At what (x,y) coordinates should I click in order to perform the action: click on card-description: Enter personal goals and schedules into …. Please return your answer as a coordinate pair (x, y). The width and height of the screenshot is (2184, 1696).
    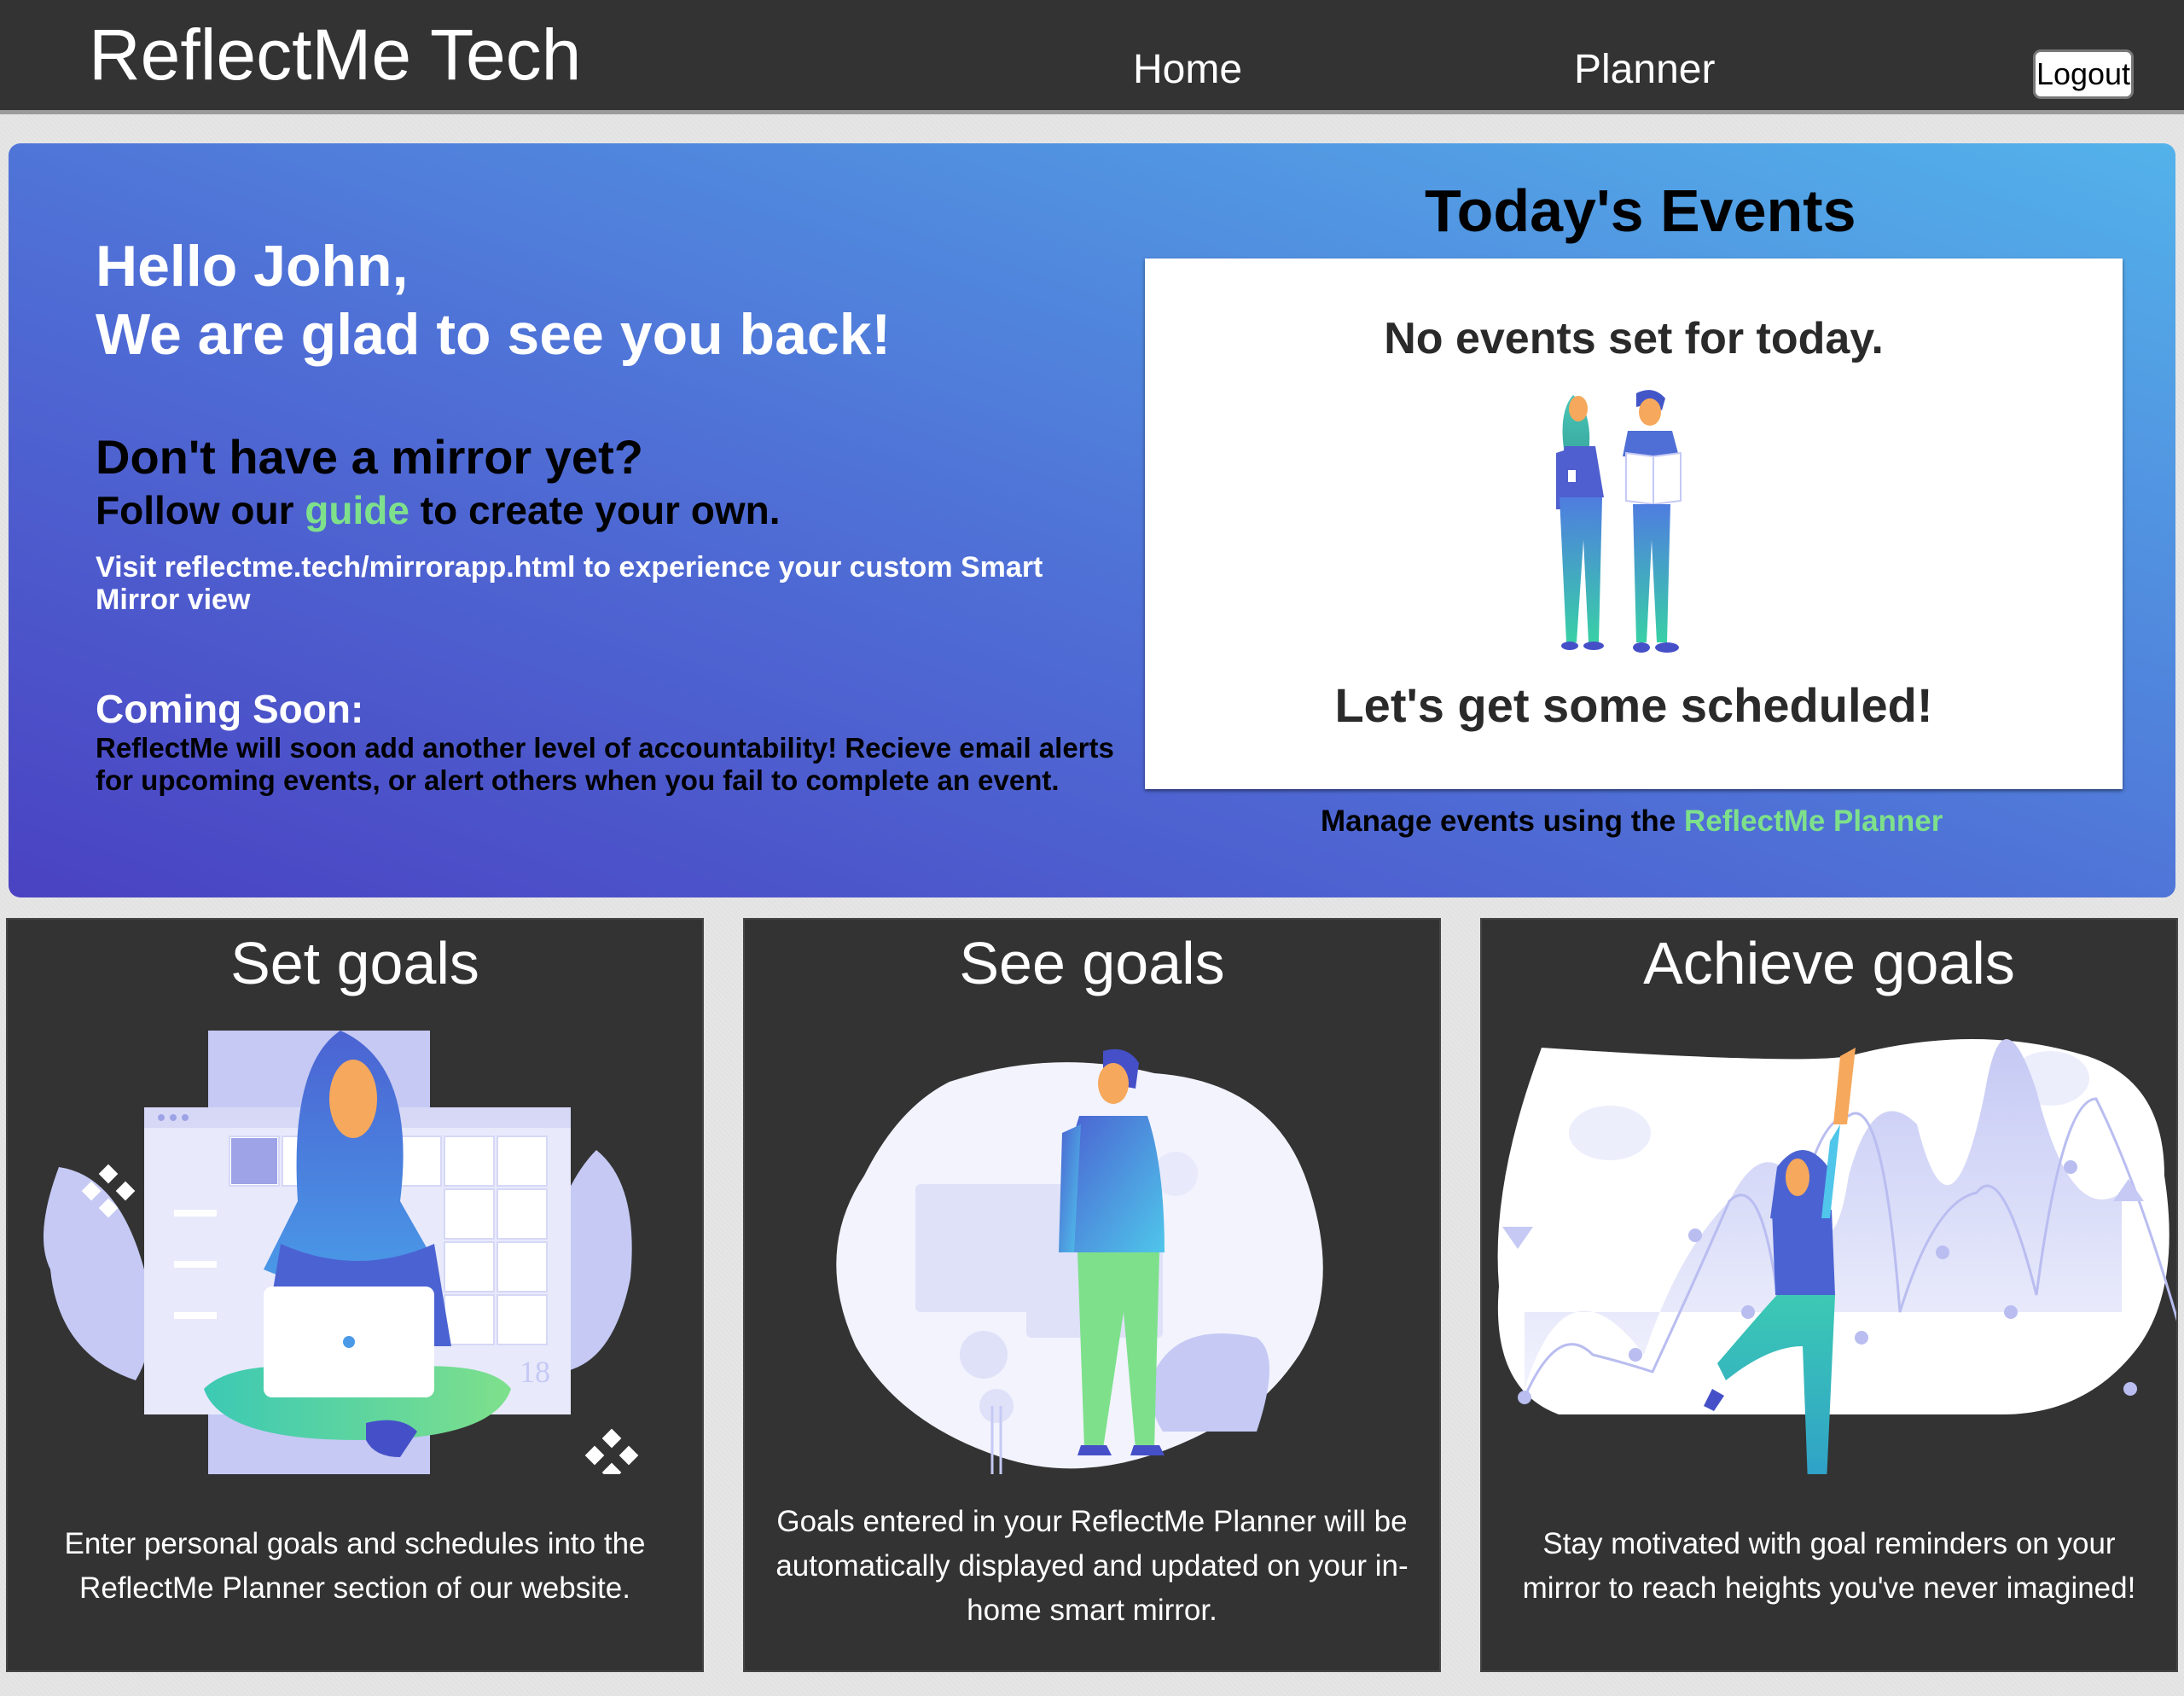
    Looking at the image, I should click on (355, 1566).